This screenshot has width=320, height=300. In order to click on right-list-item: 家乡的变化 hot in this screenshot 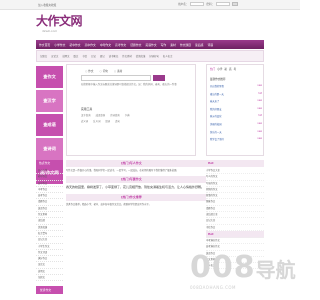, I will do `click(236, 116)`.